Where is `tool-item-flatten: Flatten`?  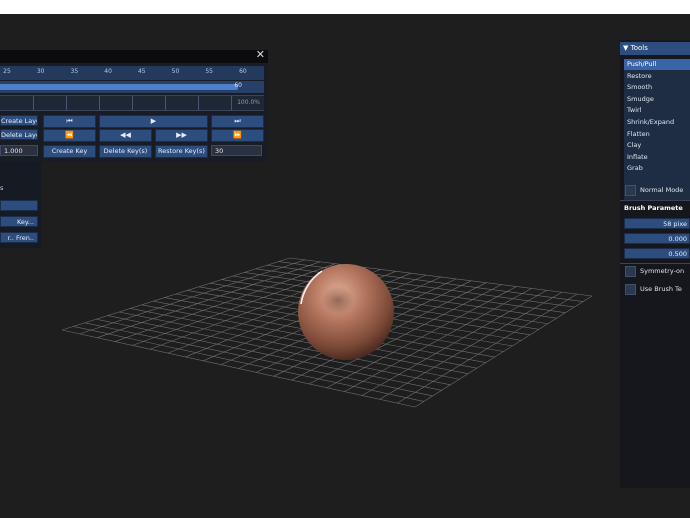 tool-item-flatten: Flatten is located at coordinates (657, 134).